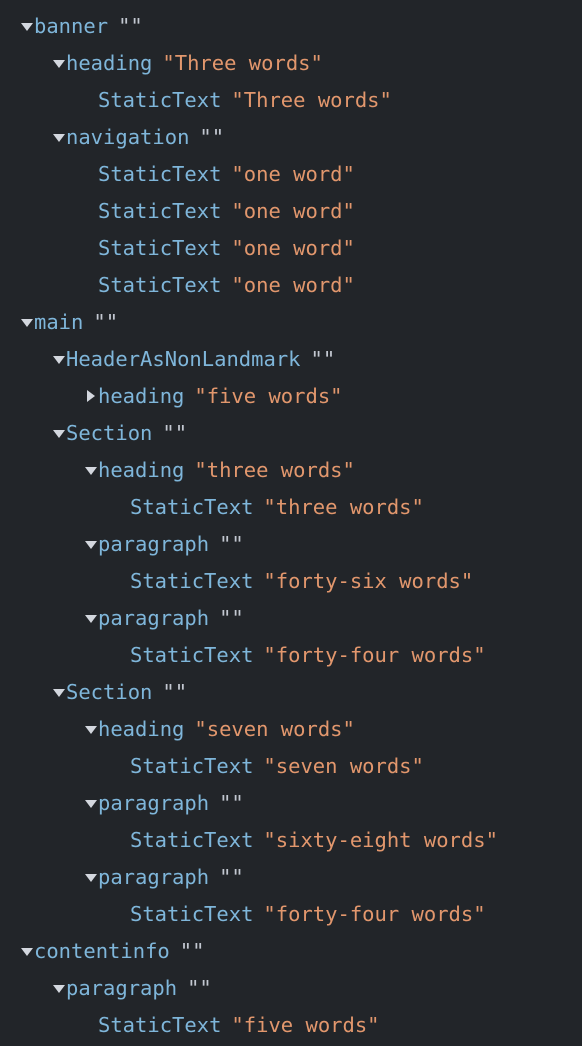 The height and width of the screenshot is (1046, 582). I want to click on tree-row: heading "Three words", so click(291, 63).